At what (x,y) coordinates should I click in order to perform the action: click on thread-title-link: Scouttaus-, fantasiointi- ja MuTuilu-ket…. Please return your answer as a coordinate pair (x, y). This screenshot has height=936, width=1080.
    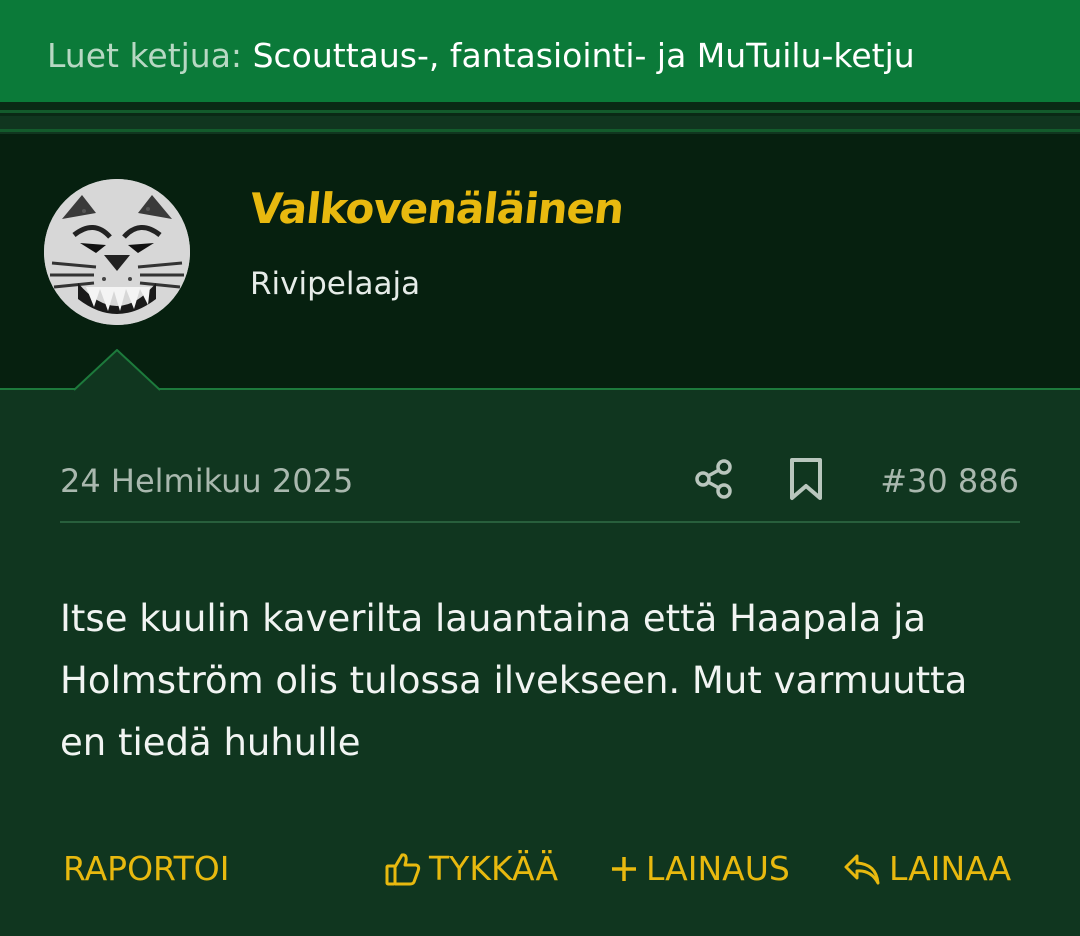
    Looking at the image, I should click on (584, 55).